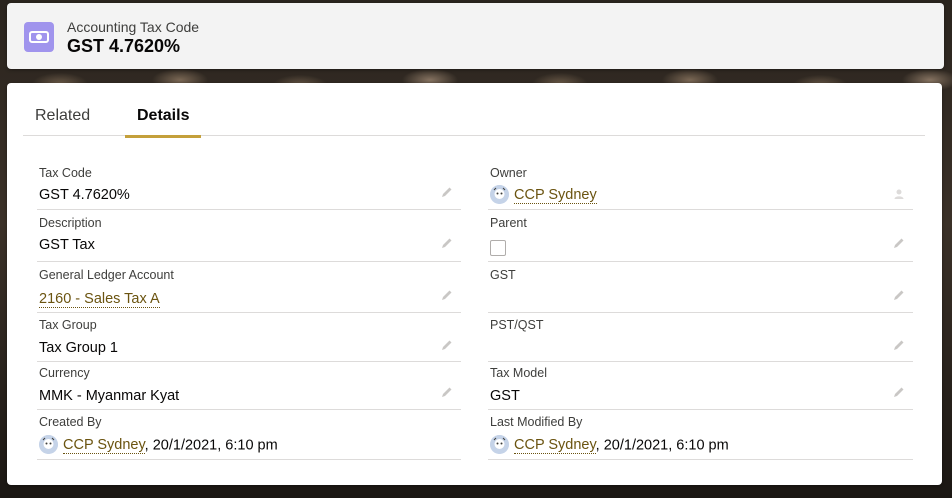  I want to click on field-label: Description, so click(70, 223).